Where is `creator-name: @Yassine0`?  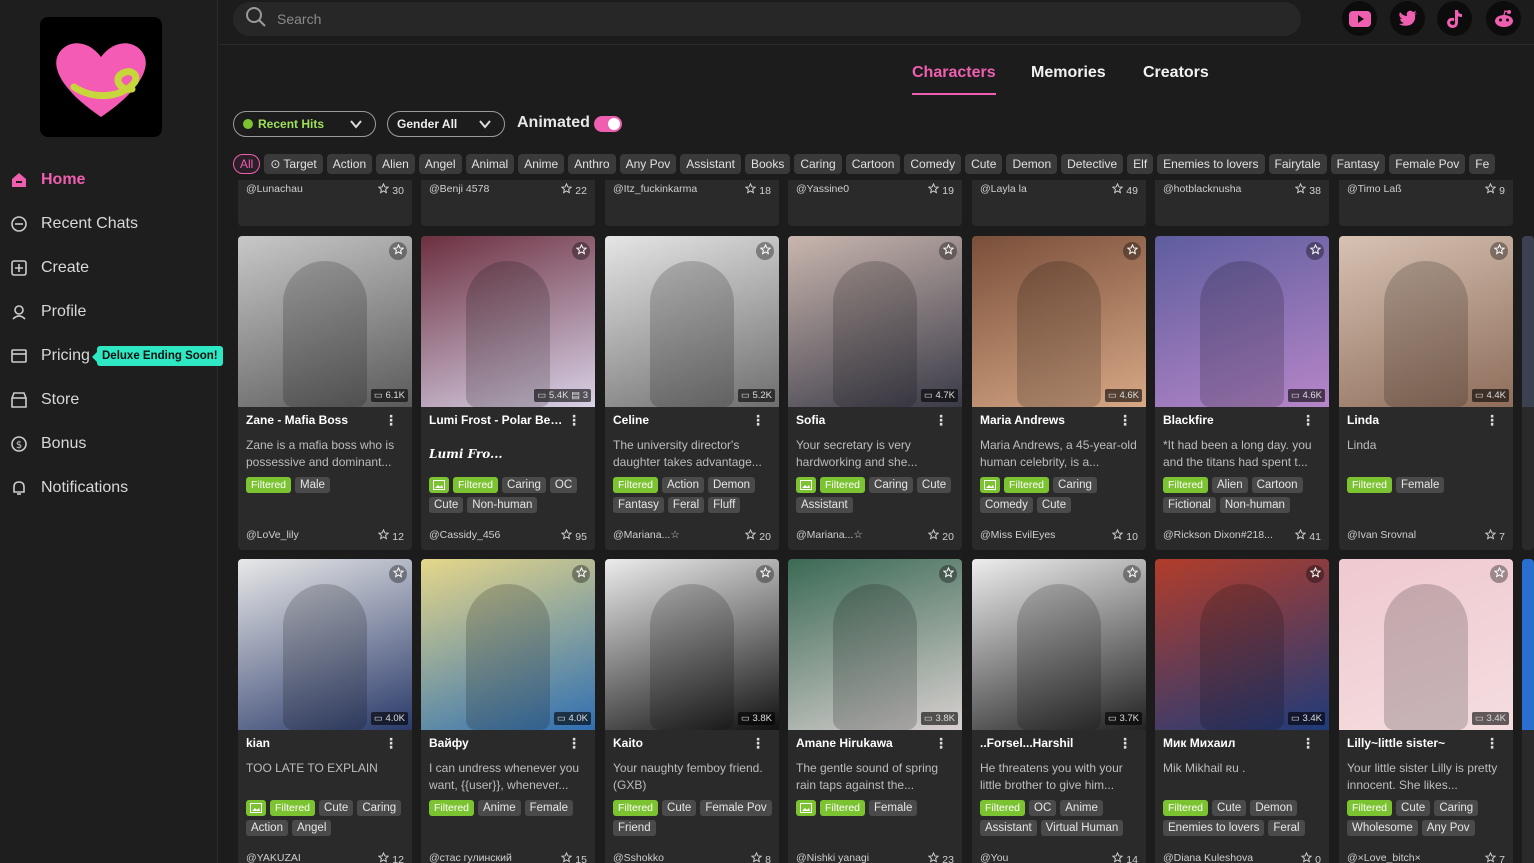 creator-name: @Yassine0 is located at coordinates (822, 189).